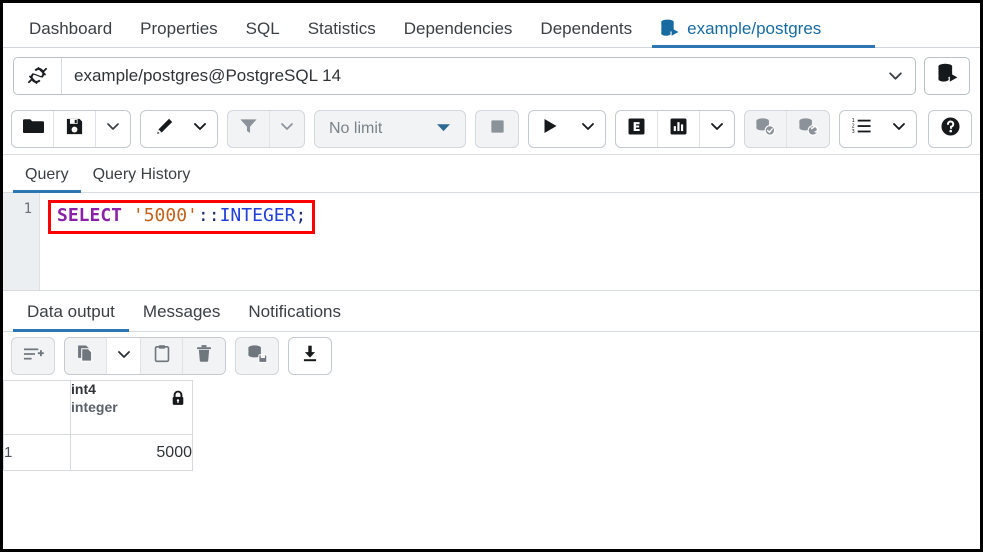 This screenshot has width=983, height=552. Describe the element at coordinates (390, 128) in the screenshot. I see `row-limit-select: No limit` at that location.